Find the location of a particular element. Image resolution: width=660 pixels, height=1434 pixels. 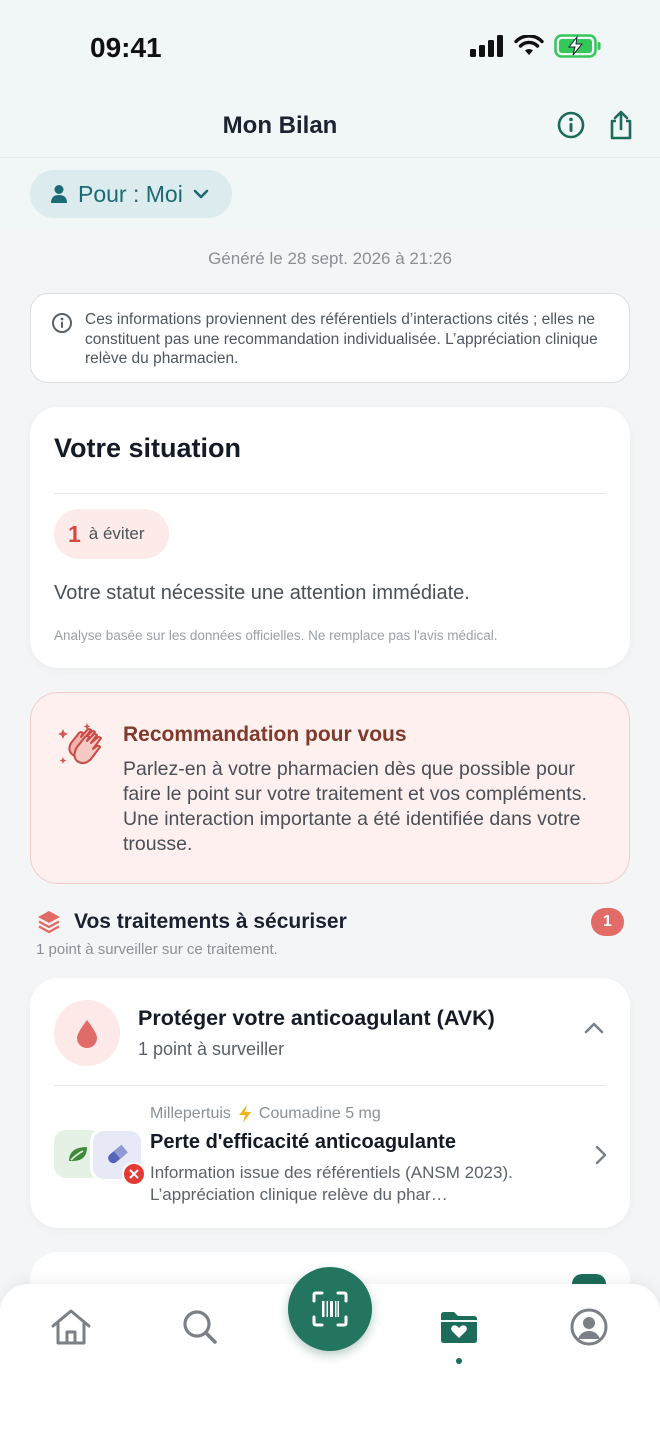

info-button is located at coordinates (571, 125).